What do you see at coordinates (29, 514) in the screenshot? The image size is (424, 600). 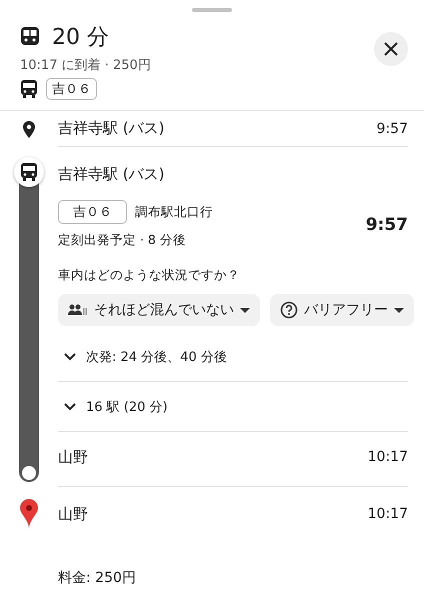 I see `map-pin-icon` at bounding box center [29, 514].